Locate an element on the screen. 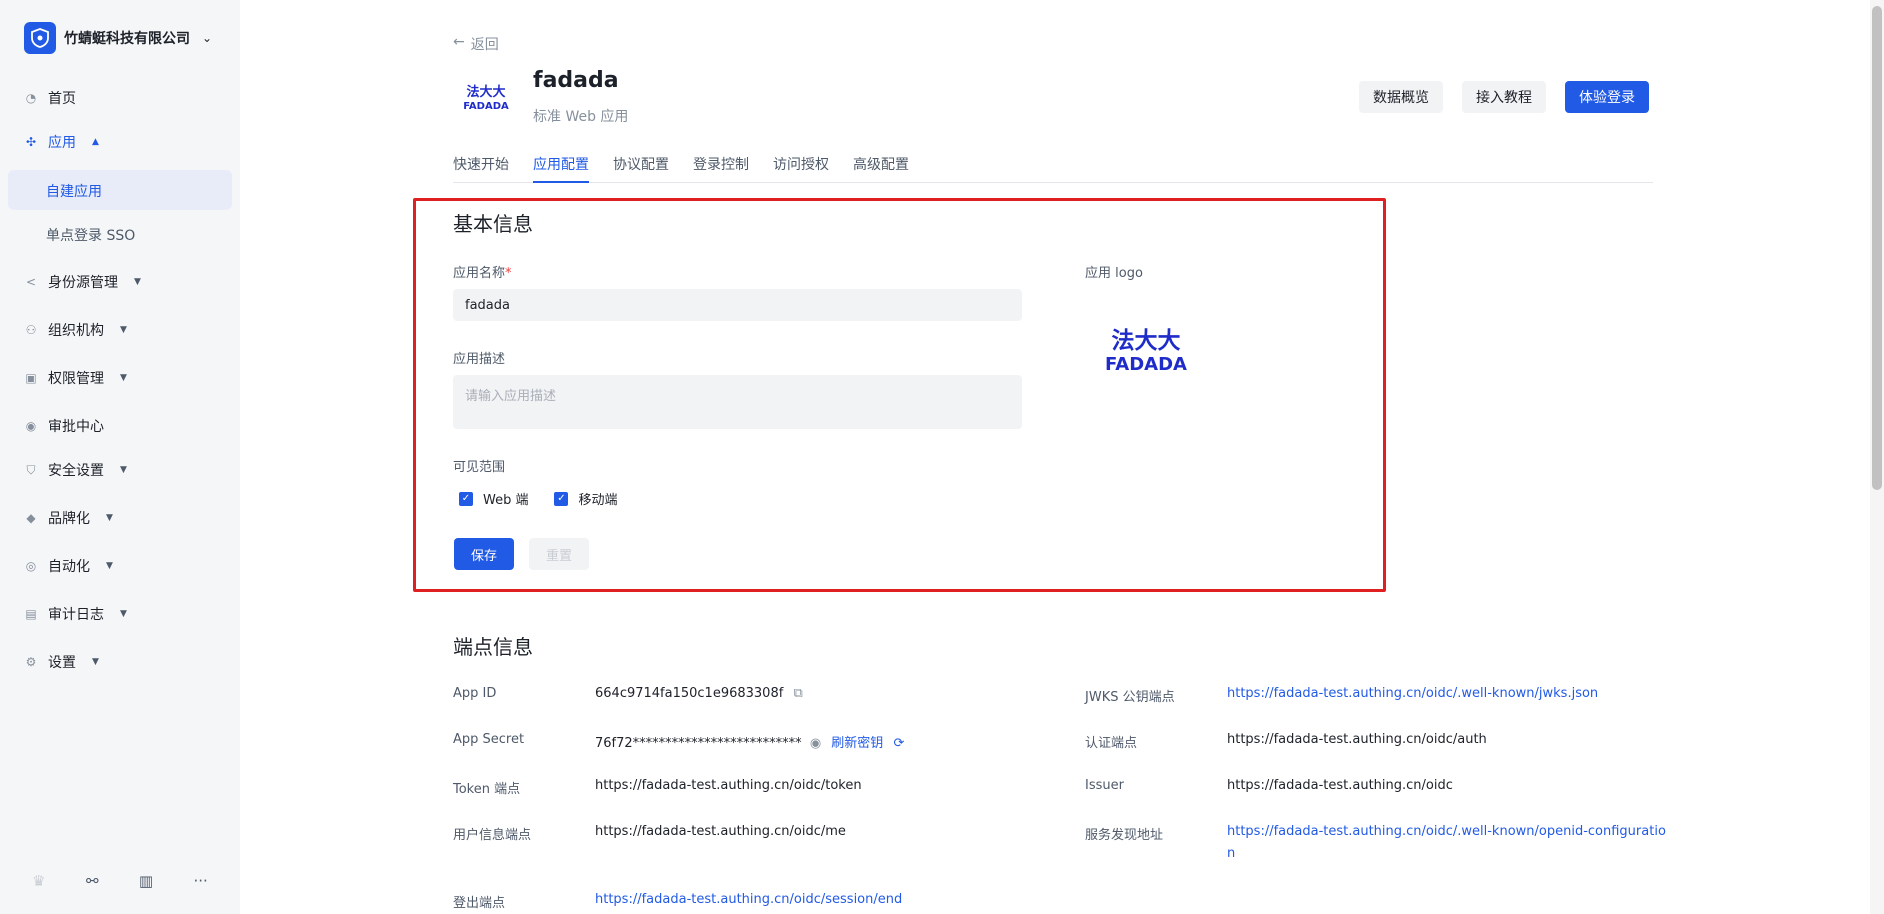 The width and height of the screenshot is (1884, 914). tab-protocol: 协议配置 is located at coordinates (641, 168).